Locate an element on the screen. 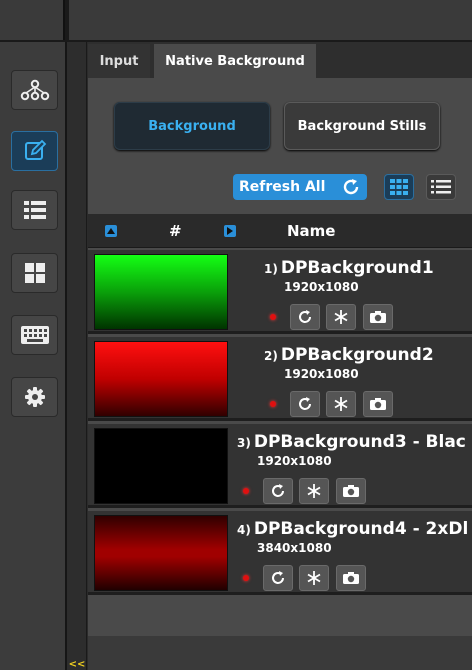 This screenshot has height=670, width=472. background-stills-button: Background Stills is located at coordinates (362, 126).